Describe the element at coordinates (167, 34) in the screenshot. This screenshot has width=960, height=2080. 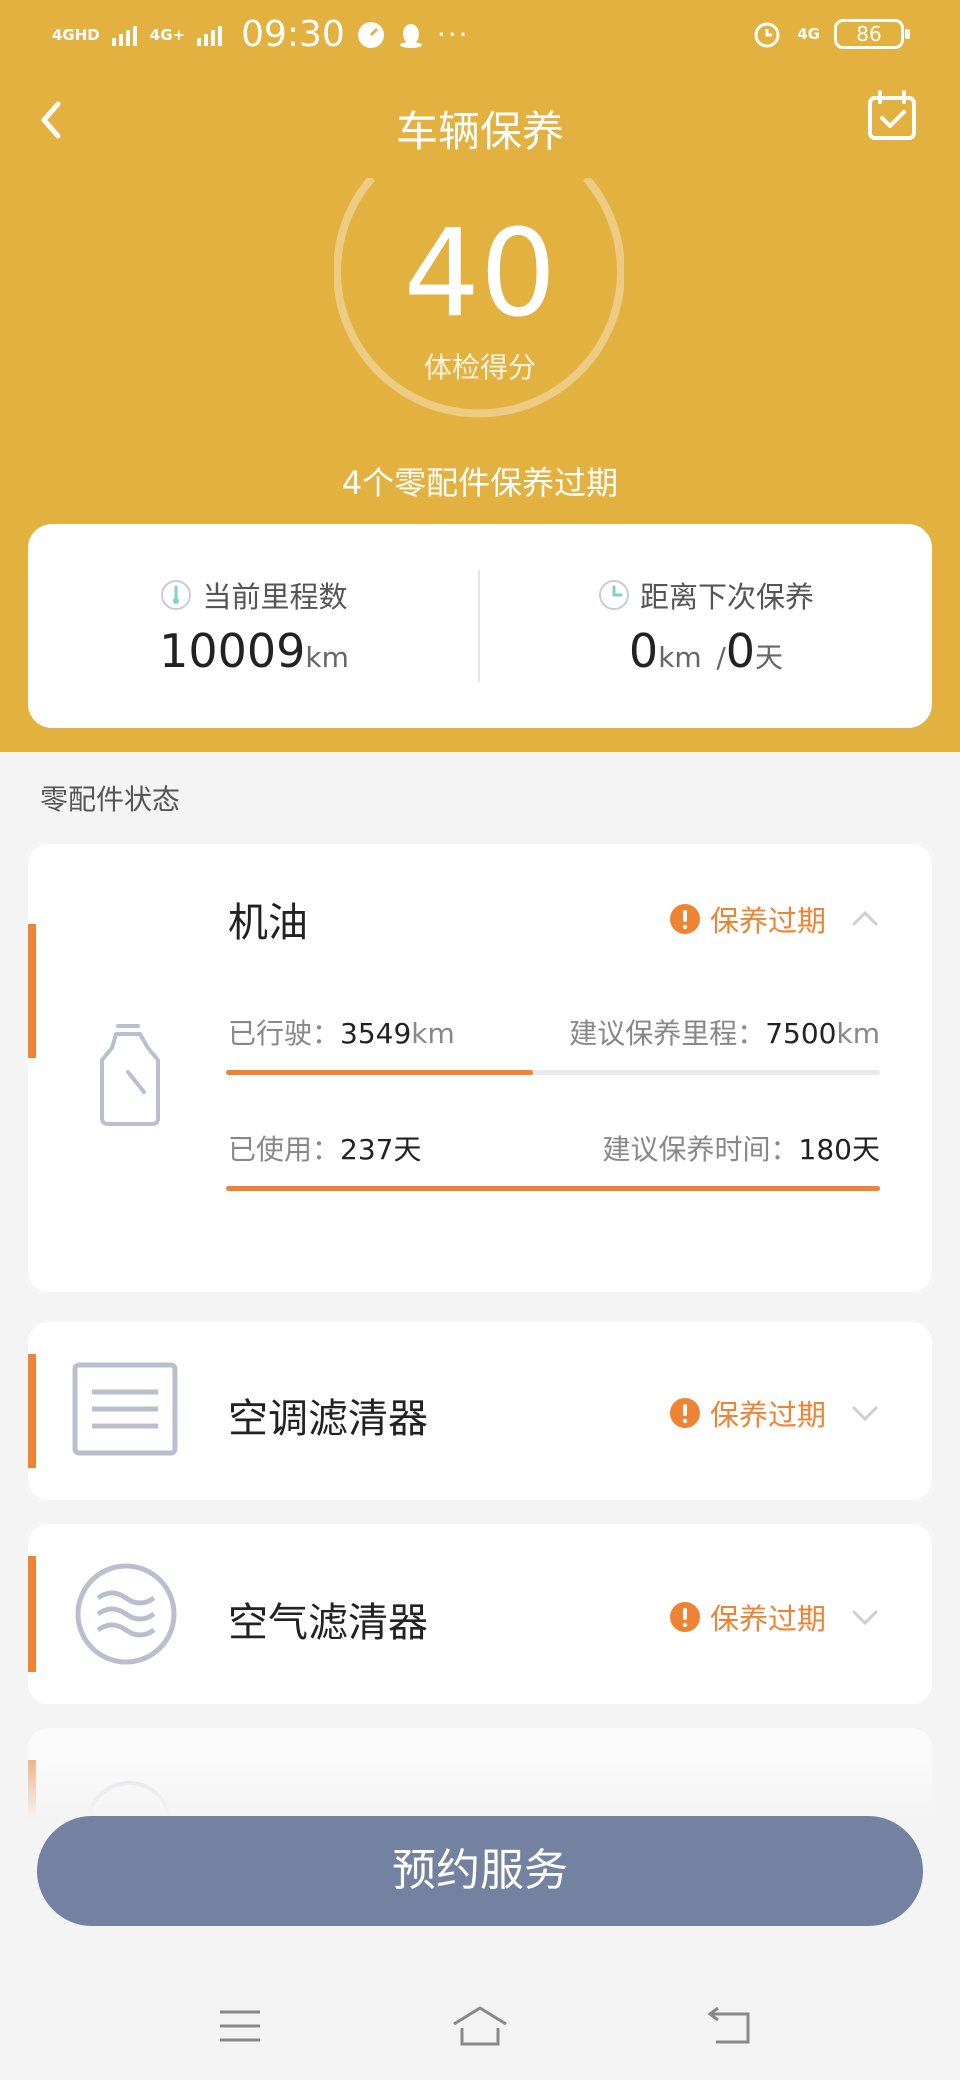
I see `signal-4gplus: 4G+` at that location.